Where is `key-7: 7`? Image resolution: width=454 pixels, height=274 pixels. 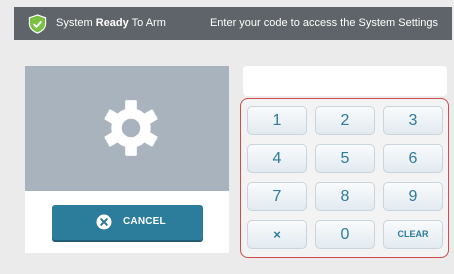
key-7: 7 is located at coordinates (277, 196).